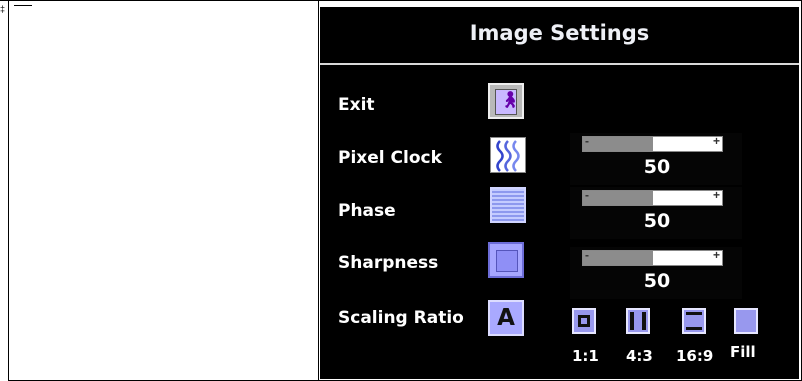 Image resolution: width=802 pixels, height=381 pixels. Describe the element at coordinates (746, 321) in the screenshot. I see `ratio-fill-icon` at that location.